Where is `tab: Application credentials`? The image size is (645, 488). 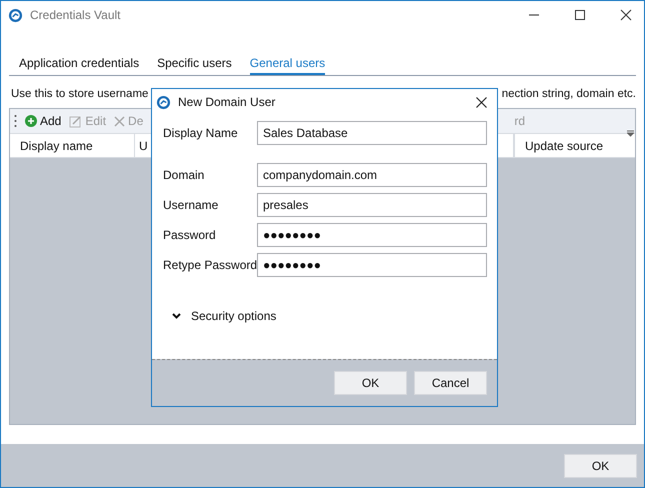
tab: Application credentials is located at coordinates (79, 64).